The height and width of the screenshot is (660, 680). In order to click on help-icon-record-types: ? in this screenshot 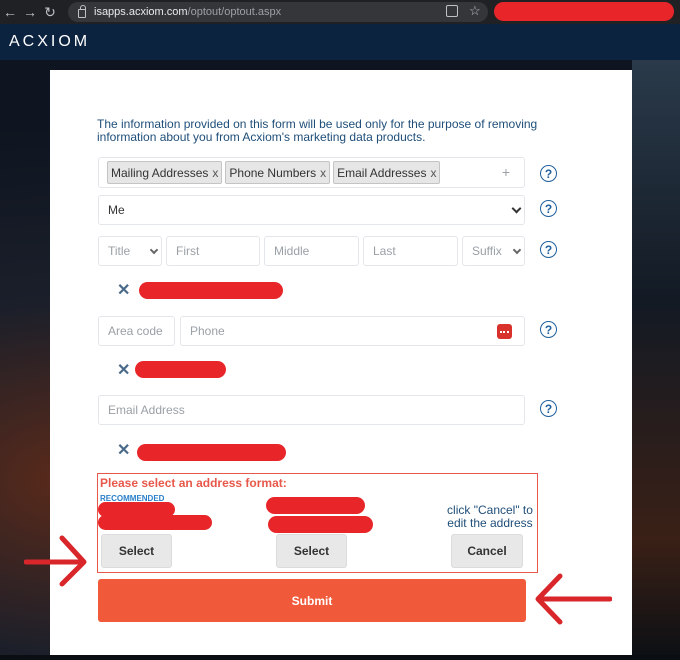, I will do `click(548, 173)`.